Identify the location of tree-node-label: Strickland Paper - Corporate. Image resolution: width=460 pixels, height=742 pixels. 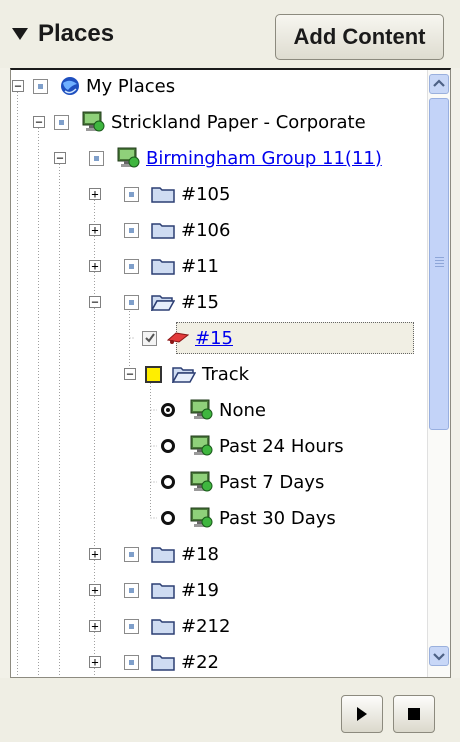
(238, 122).